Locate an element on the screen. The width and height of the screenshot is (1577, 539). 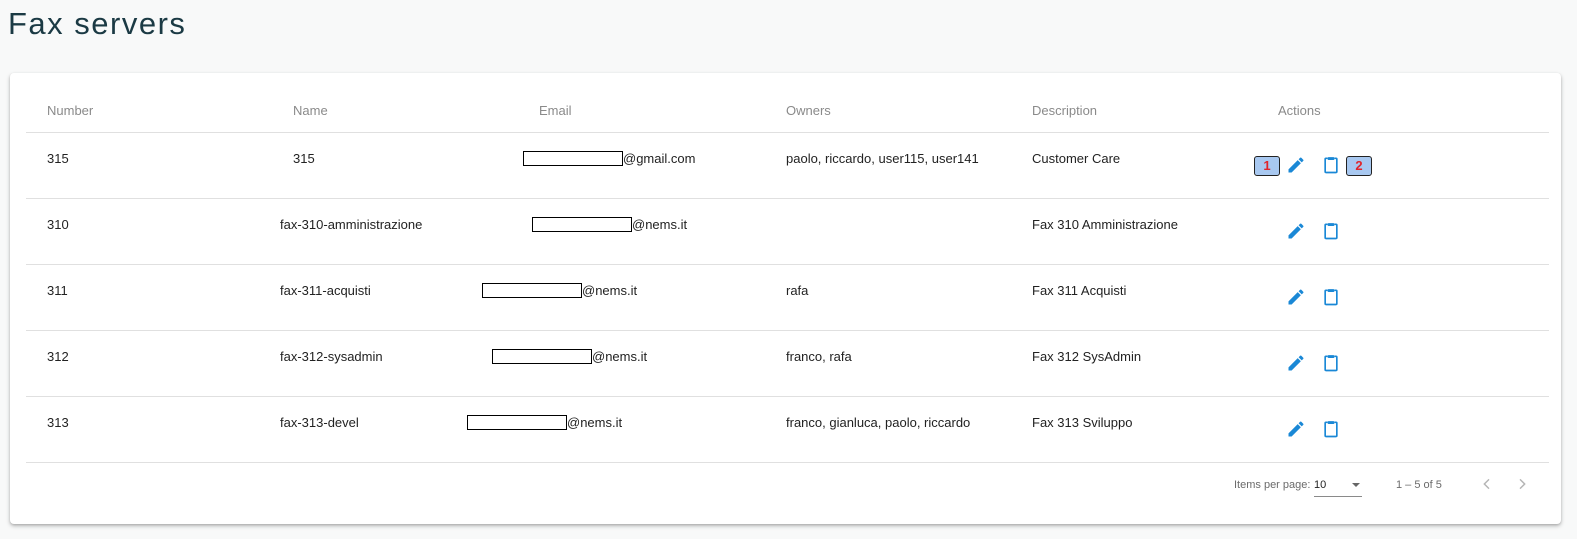
items-per-page-value: 10 is located at coordinates (1320, 485).